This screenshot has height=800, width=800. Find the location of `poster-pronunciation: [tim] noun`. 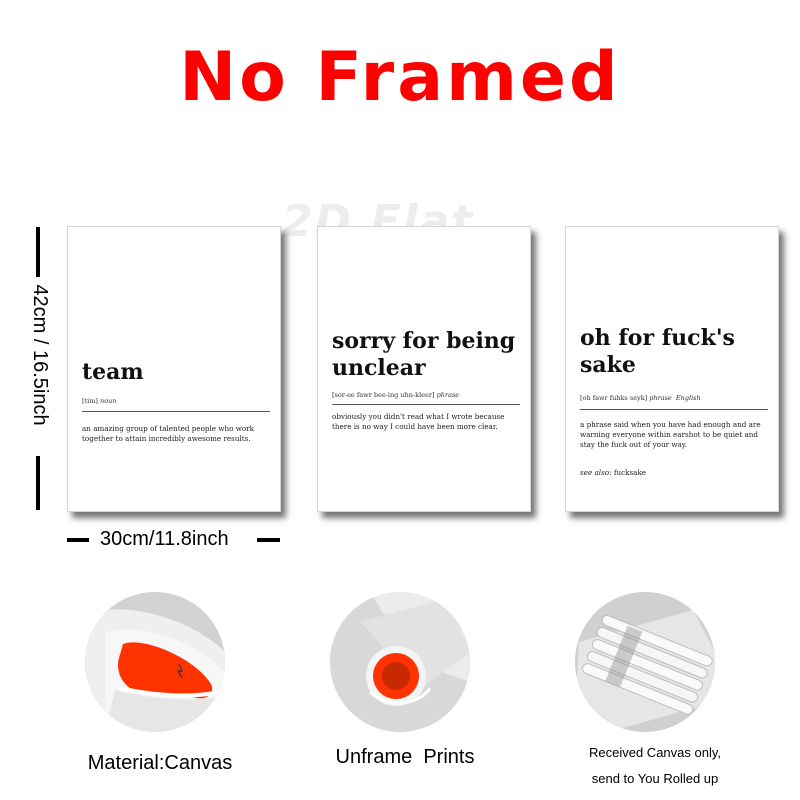

poster-pronunciation: [tim] noun is located at coordinates (99, 401).